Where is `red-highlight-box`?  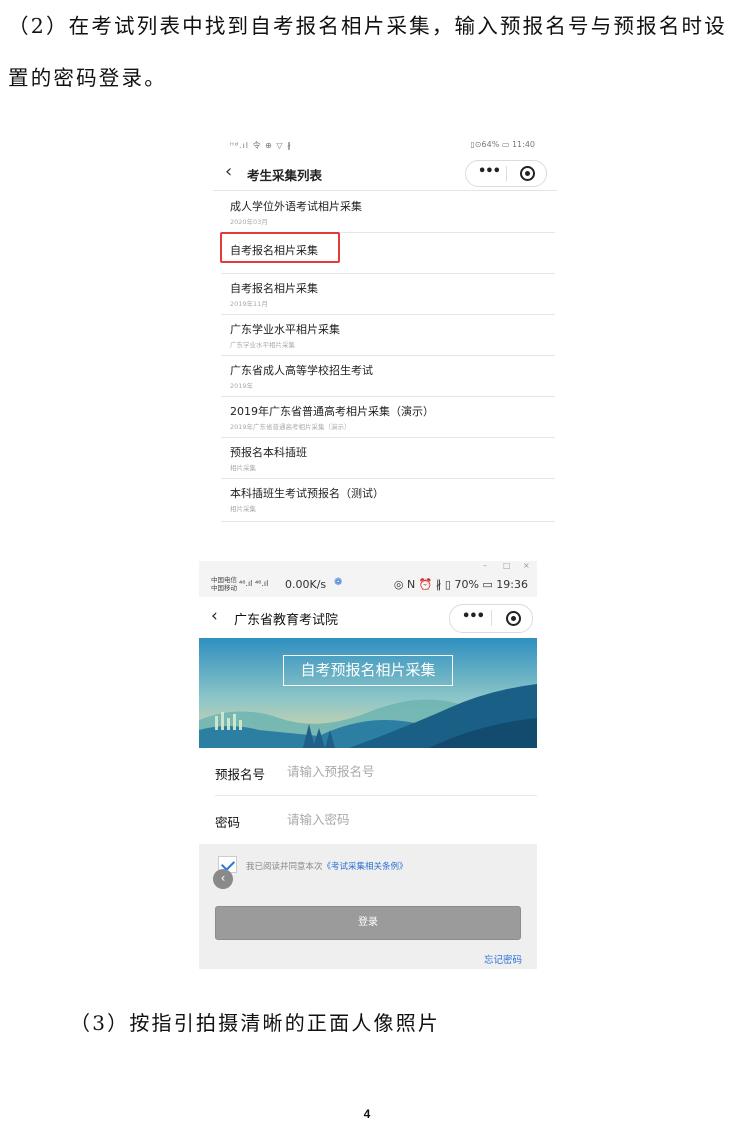 red-highlight-box is located at coordinates (280, 247).